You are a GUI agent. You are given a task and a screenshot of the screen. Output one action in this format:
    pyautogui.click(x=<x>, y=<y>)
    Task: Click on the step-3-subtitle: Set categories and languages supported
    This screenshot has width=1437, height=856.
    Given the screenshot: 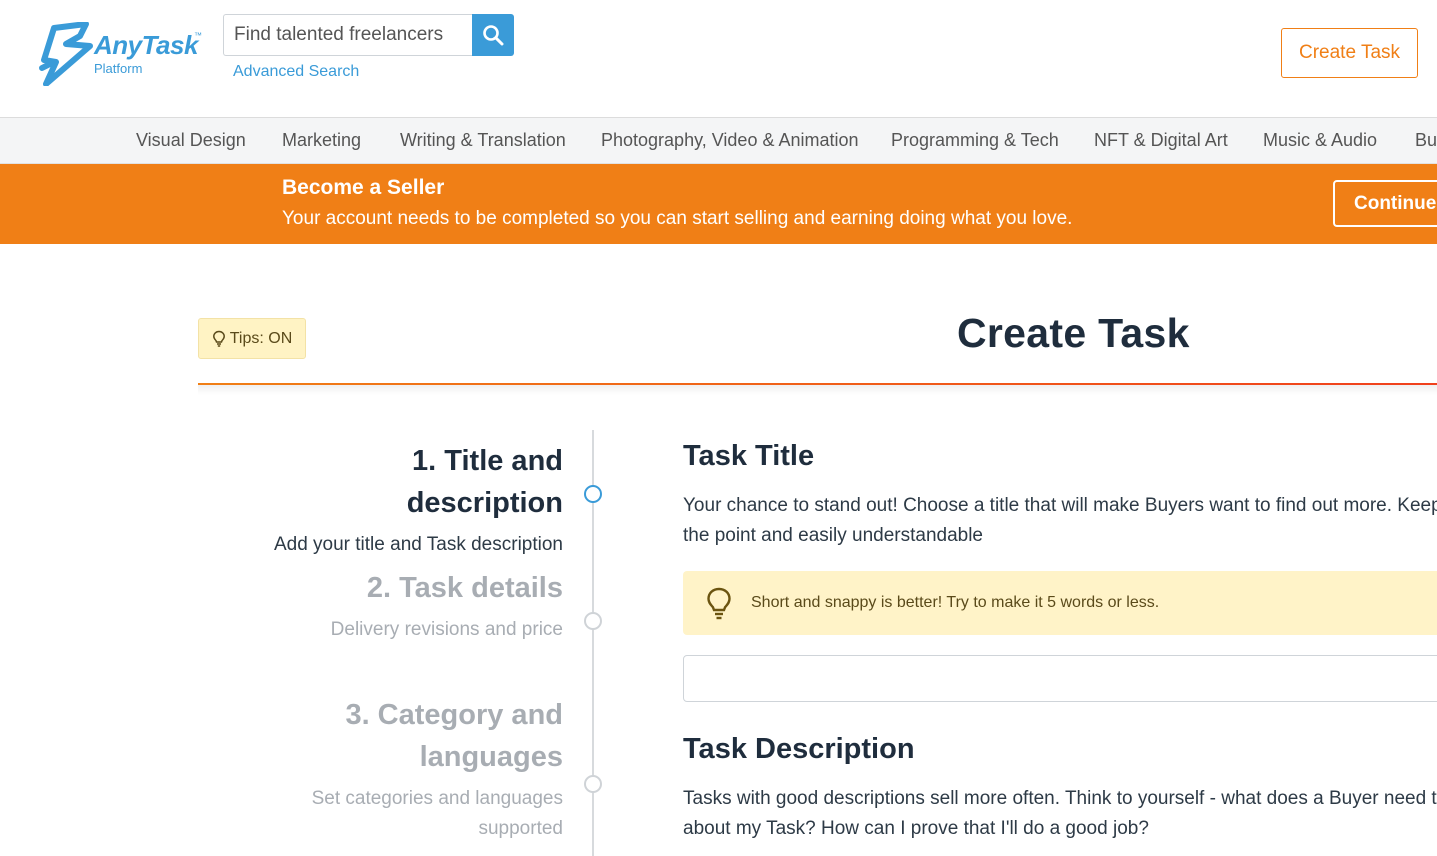 What is the action you would take?
    pyautogui.click(x=437, y=813)
    